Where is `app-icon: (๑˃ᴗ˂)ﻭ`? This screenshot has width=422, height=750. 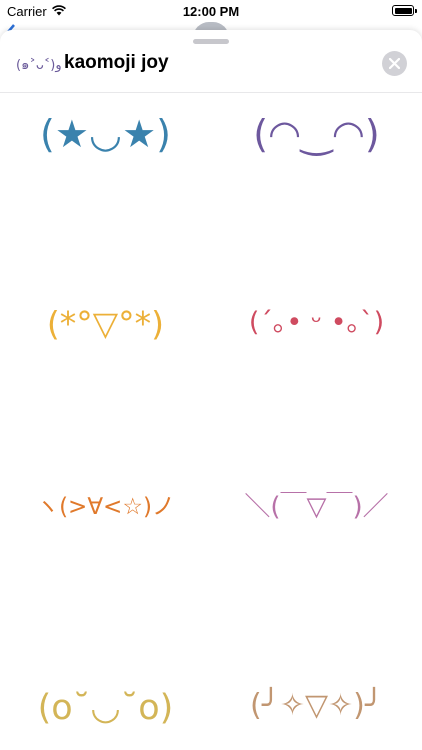 app-icon: (๑˃ᴗ˂)ﻭ is located at coordinates (39, 65).